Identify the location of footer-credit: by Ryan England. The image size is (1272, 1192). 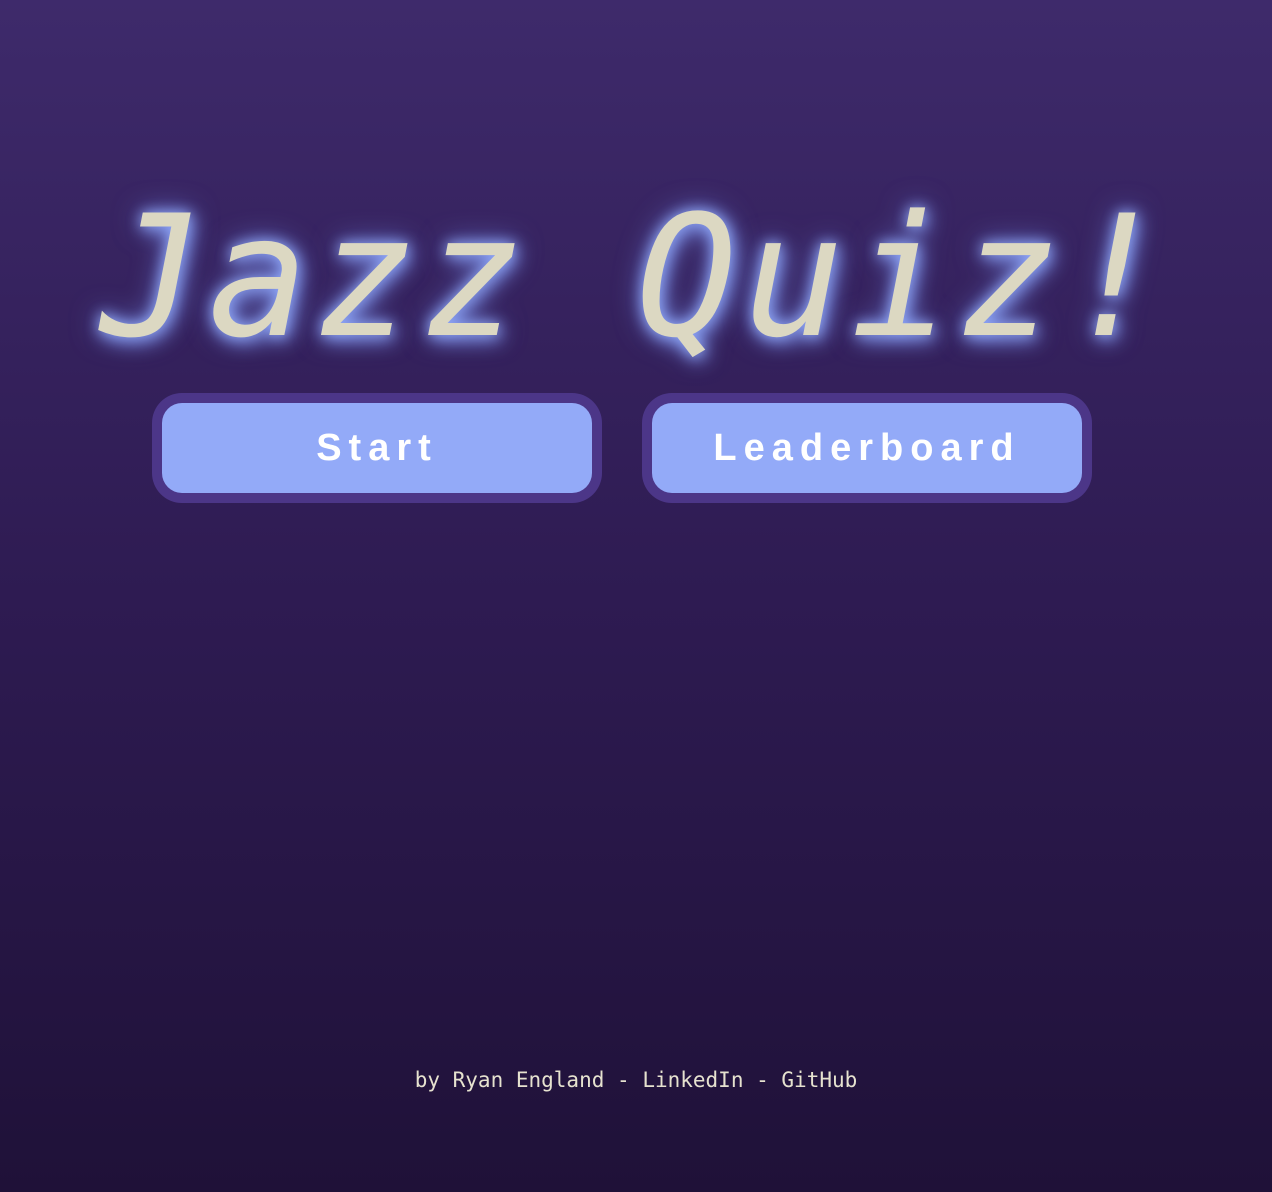
(509, 1080).